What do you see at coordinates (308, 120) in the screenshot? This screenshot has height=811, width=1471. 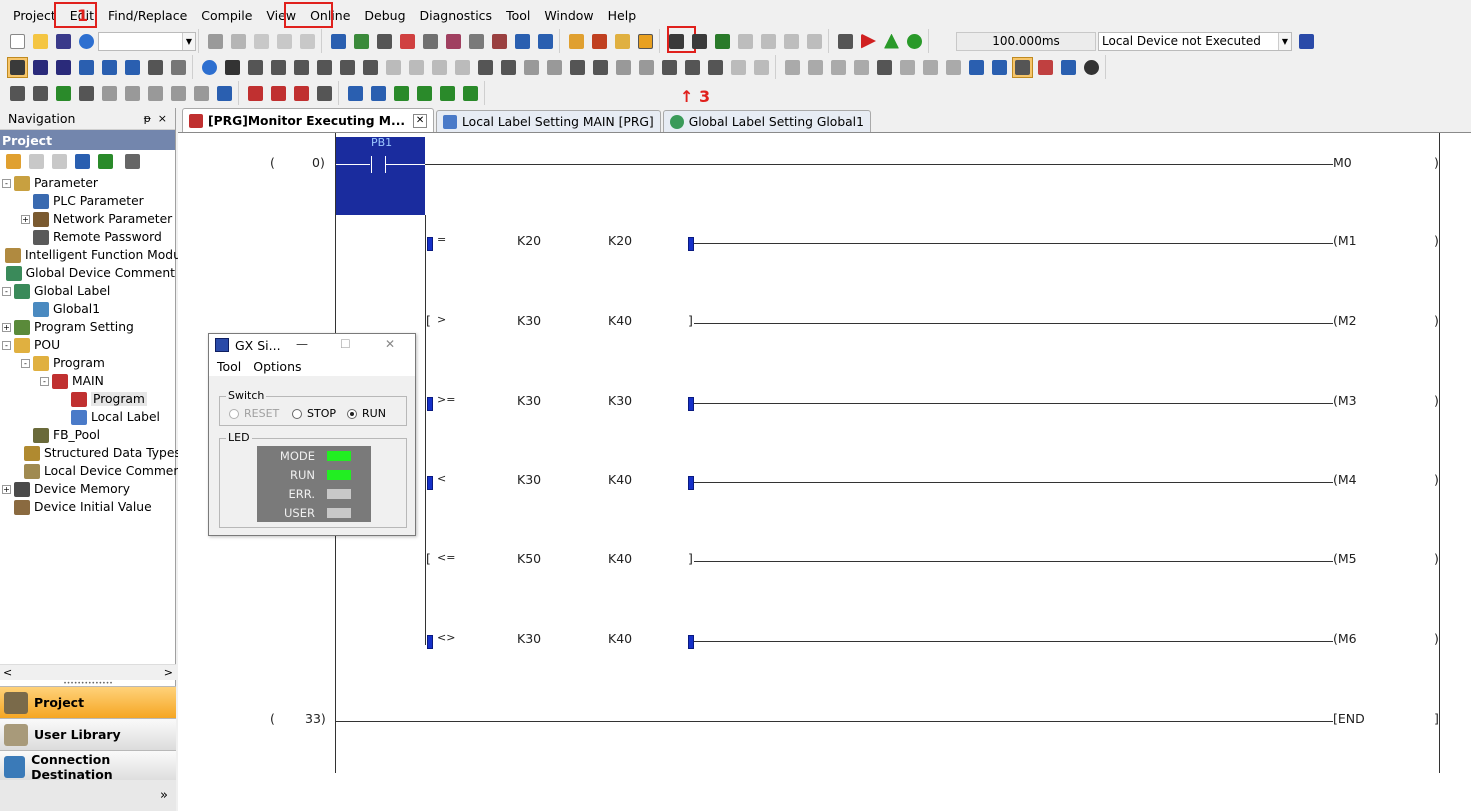 I see `tab-monitor-executing-main: [PRG]Monitor Executing M... ✕` at bounding box center [308, 120].